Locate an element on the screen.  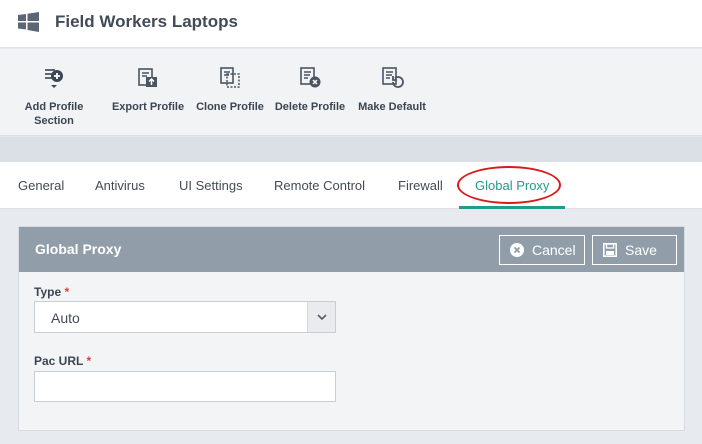
title-bar: Field Workers Laptops is located at coordinates (351, 24).